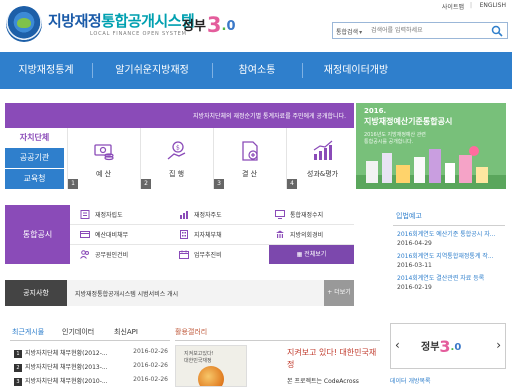  I want to click on tile-number: 2, so click(146, 184).